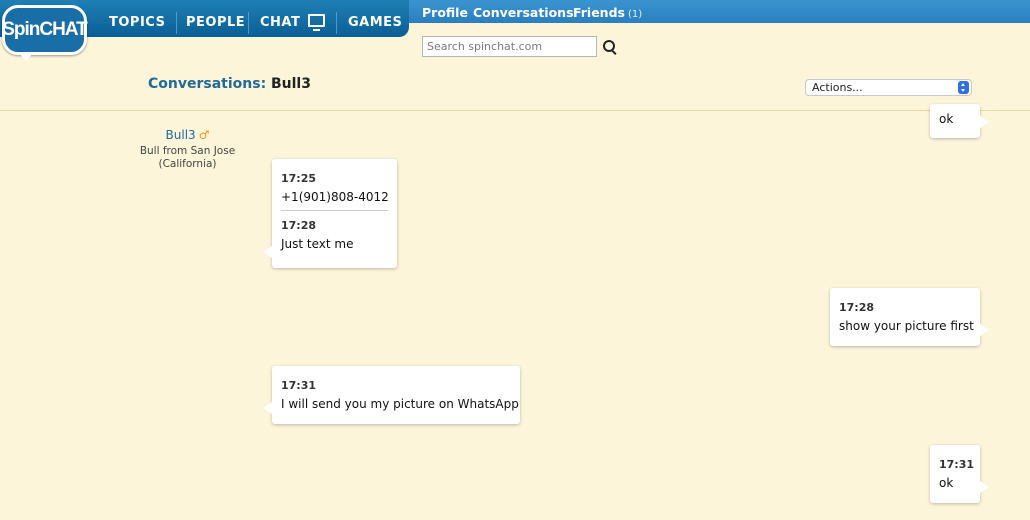  What do you see at coordinates (45, 33) in the screenshot?
I see `spinchat-logo: SpinCHAT` at bounding box center [45, 33].